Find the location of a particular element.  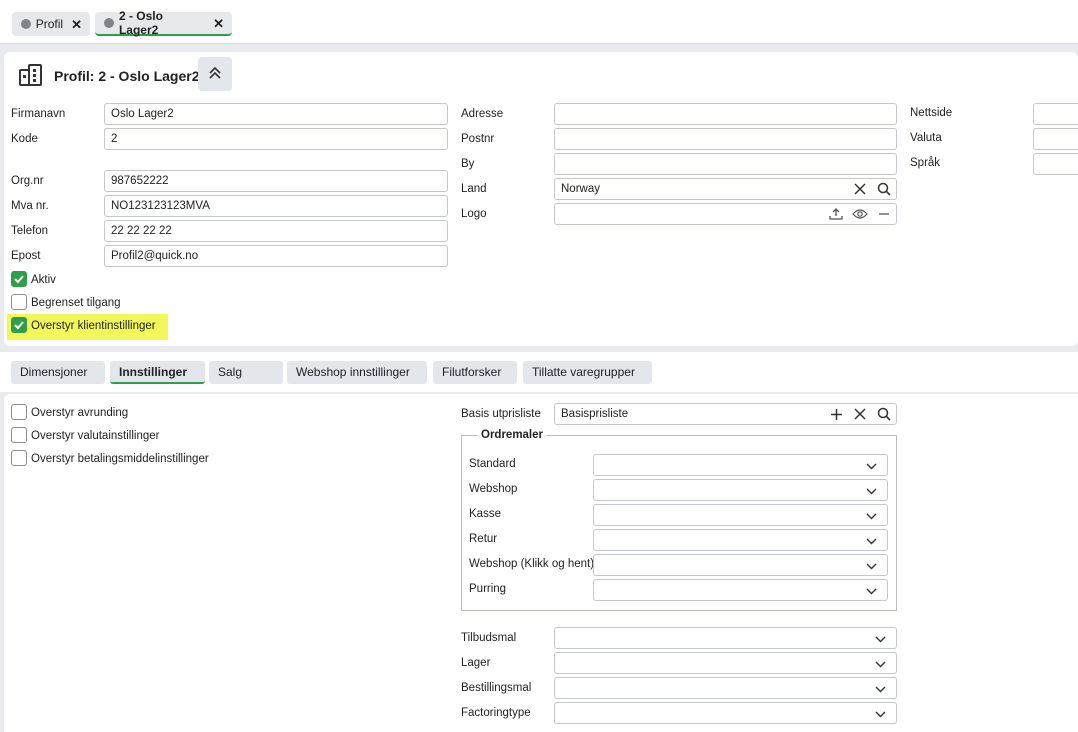

factoringtype-select is located at coordinates (725, 713).